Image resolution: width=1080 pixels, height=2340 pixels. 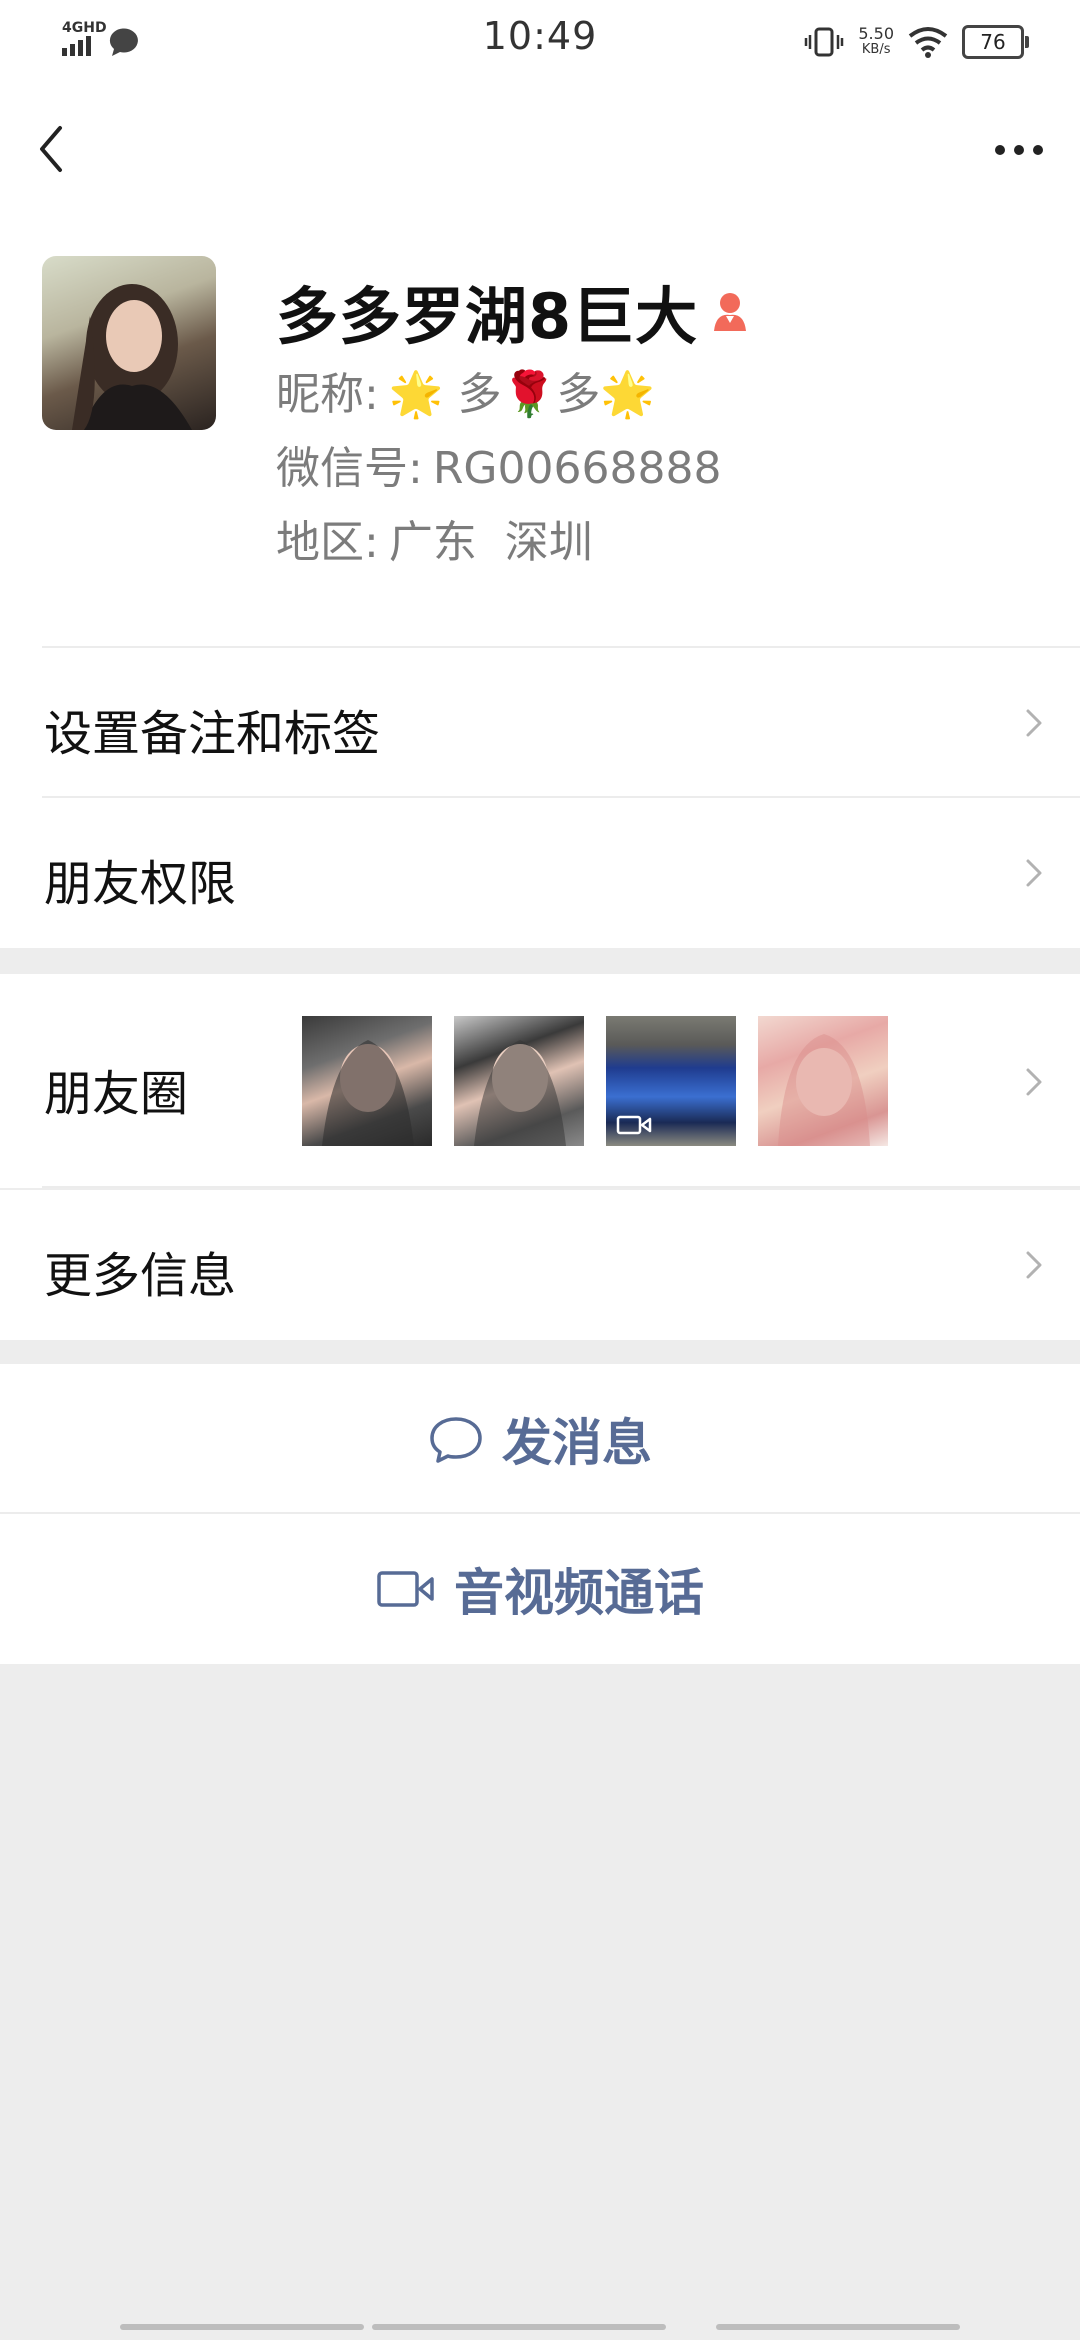 I want to click on nav-bar, so click(x=540, y=149).